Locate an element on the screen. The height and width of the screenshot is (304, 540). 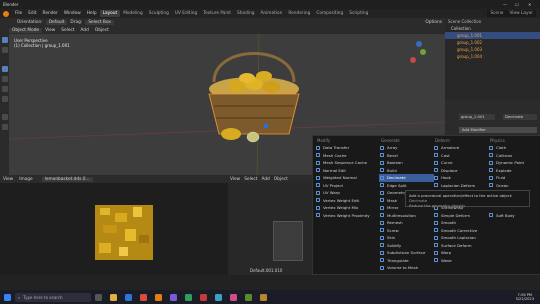
viewport-menu-object: Object is located at coordinates (102, 30).